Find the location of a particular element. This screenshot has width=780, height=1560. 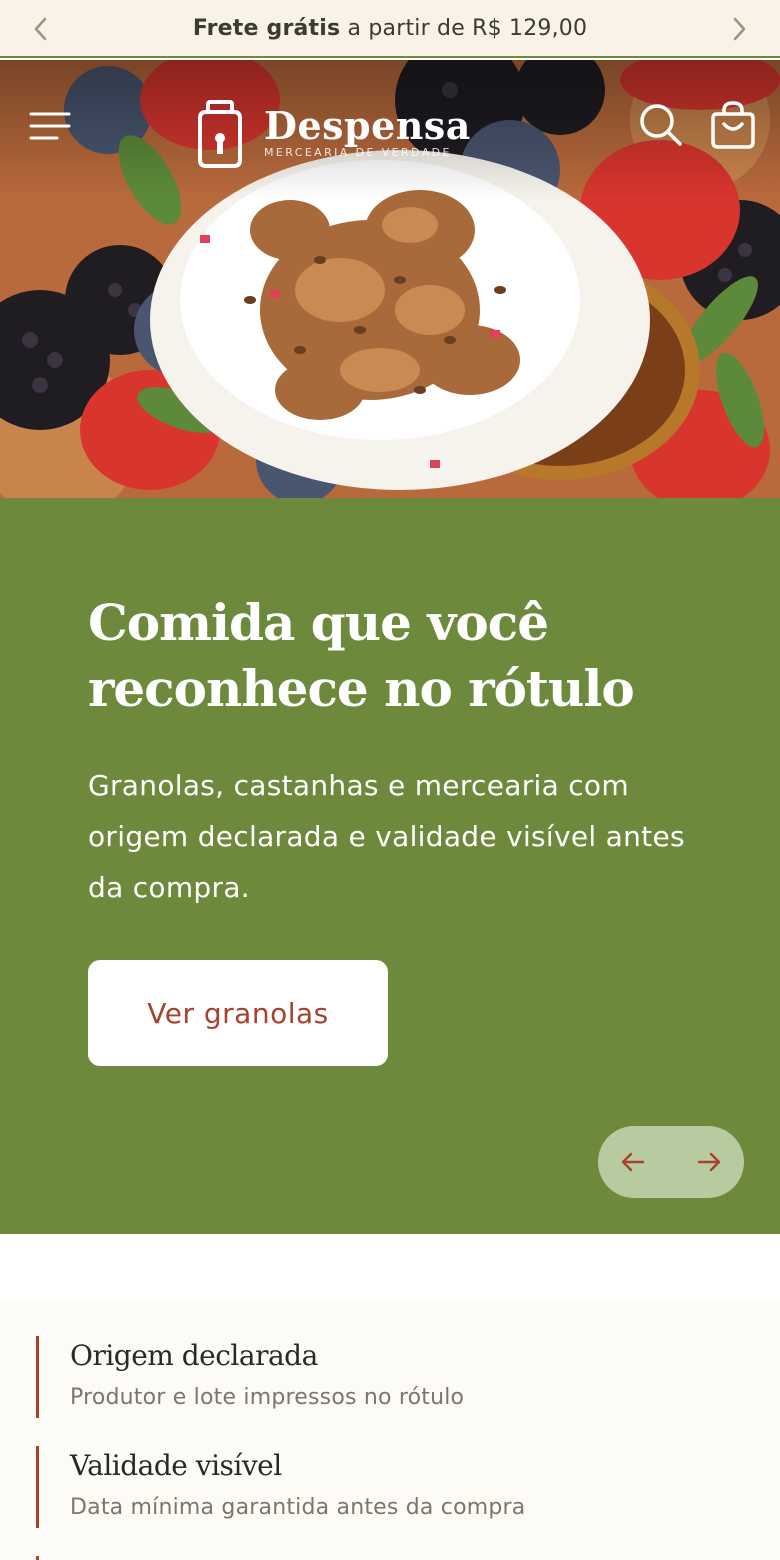

feature-item is located at coordinates (386, 1558).